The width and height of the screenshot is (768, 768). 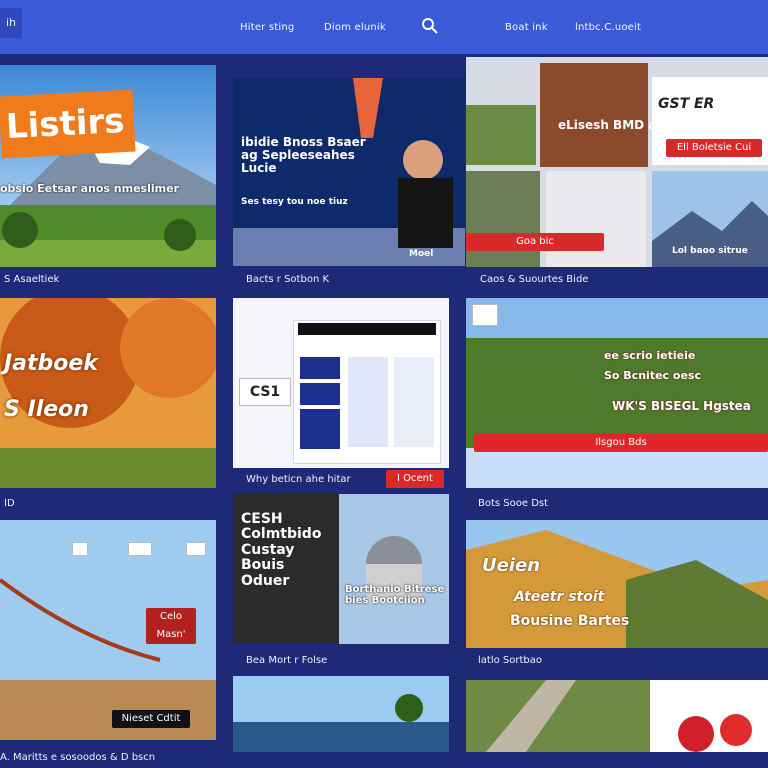 I want to click on tile-subheadline: Ses tesy tou noe tiuz, so click(x=294, y=202).